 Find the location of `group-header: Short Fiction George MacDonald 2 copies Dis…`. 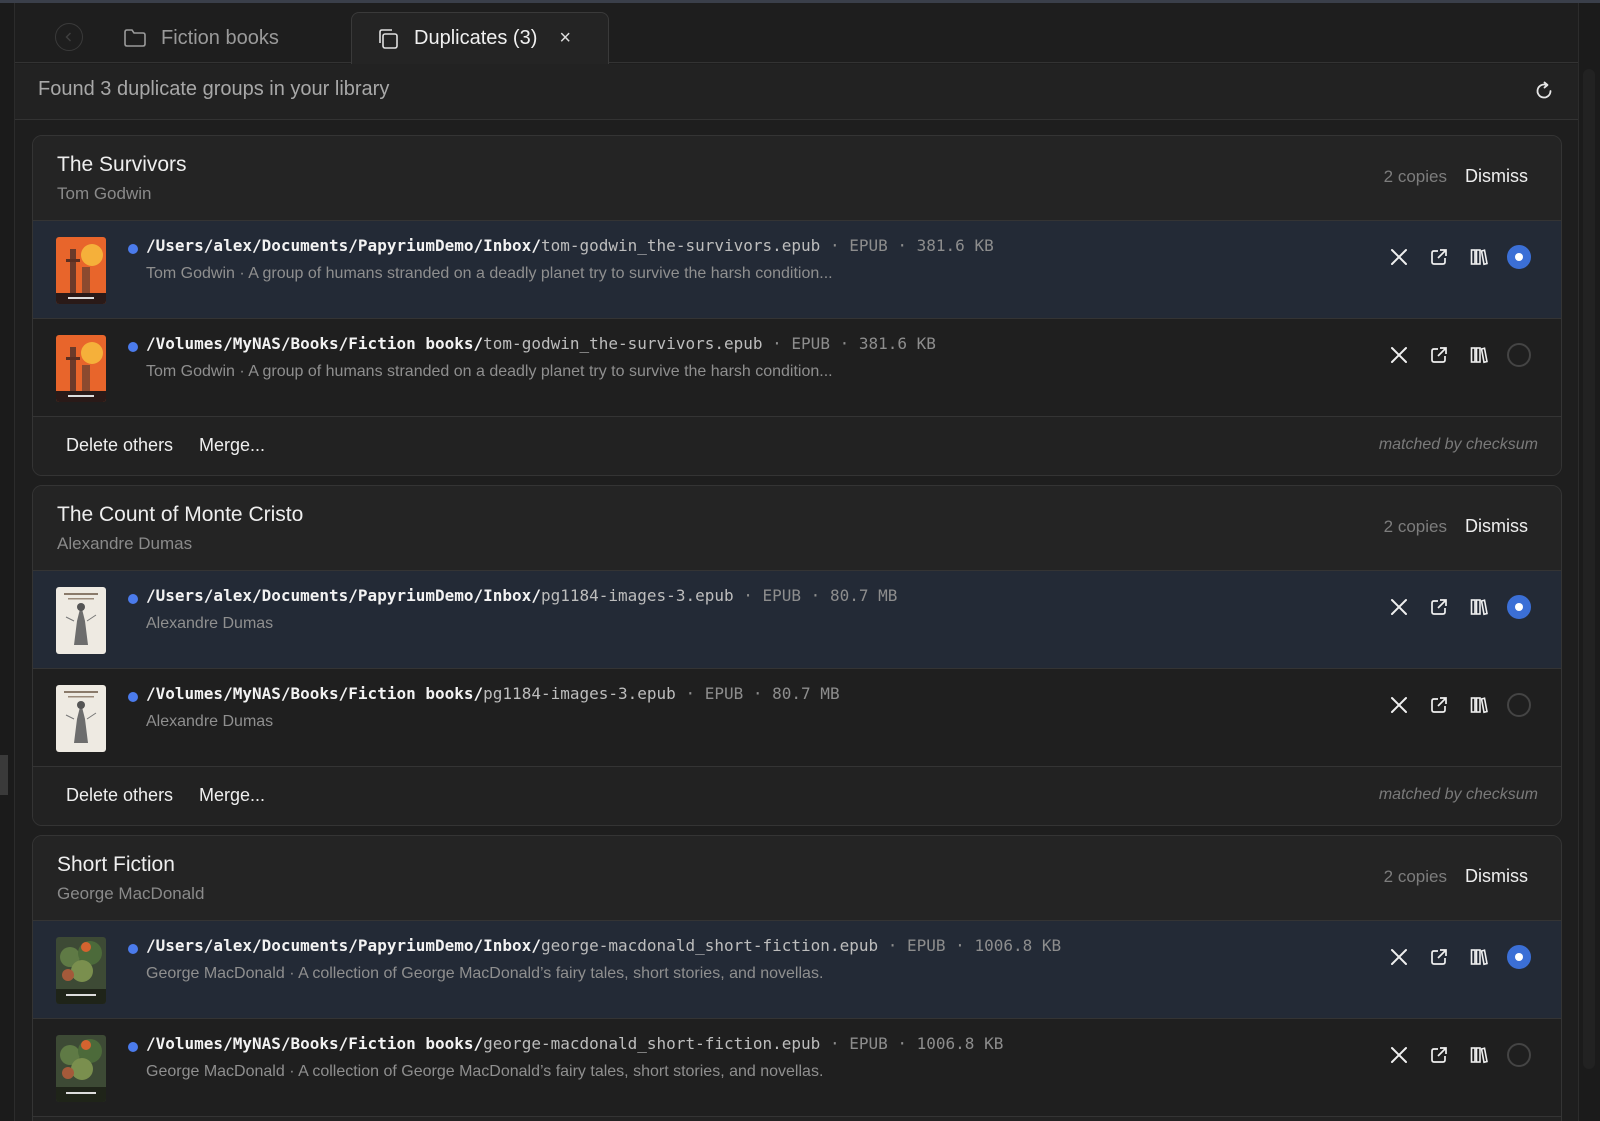

group-header: Short Fiction George MacDonald 2 copies Dis… is located at coordinates (797, 878).